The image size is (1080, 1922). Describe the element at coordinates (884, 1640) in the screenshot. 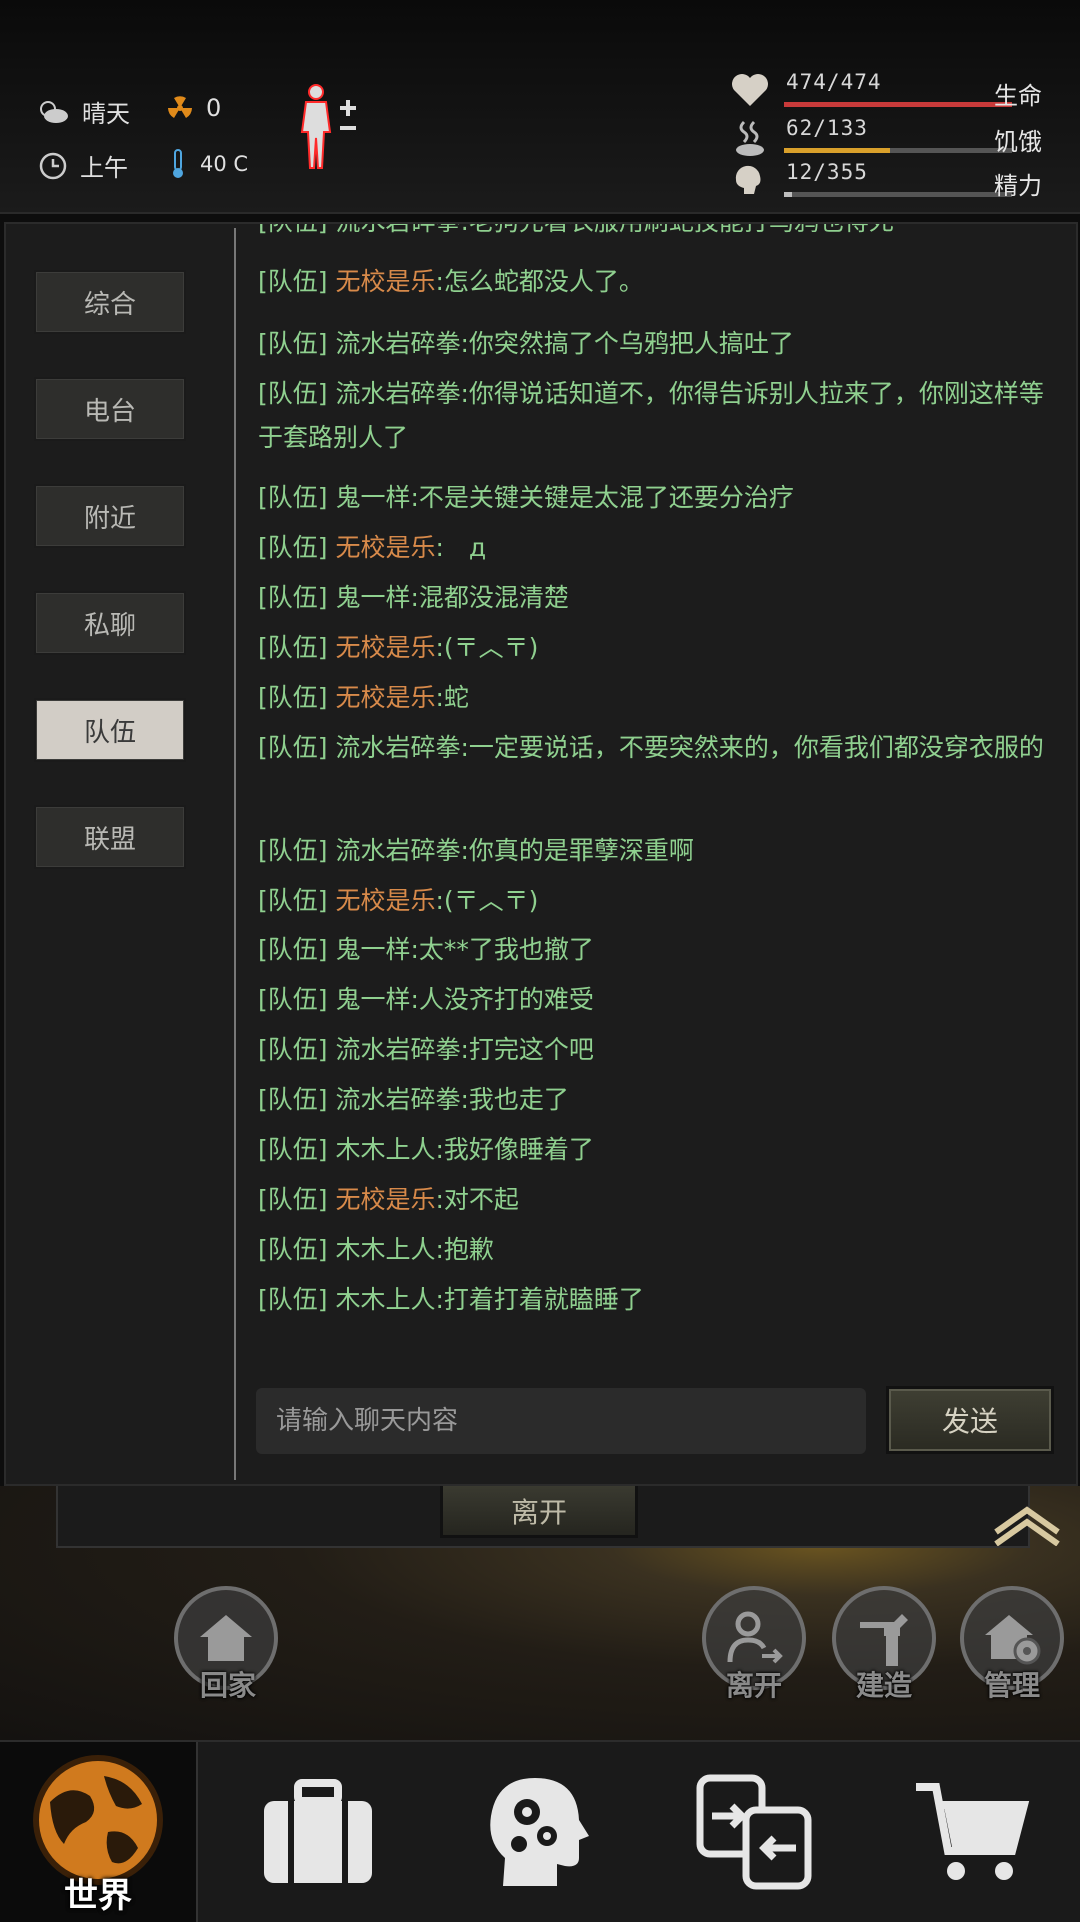

I see `hammer-icon` at that location.